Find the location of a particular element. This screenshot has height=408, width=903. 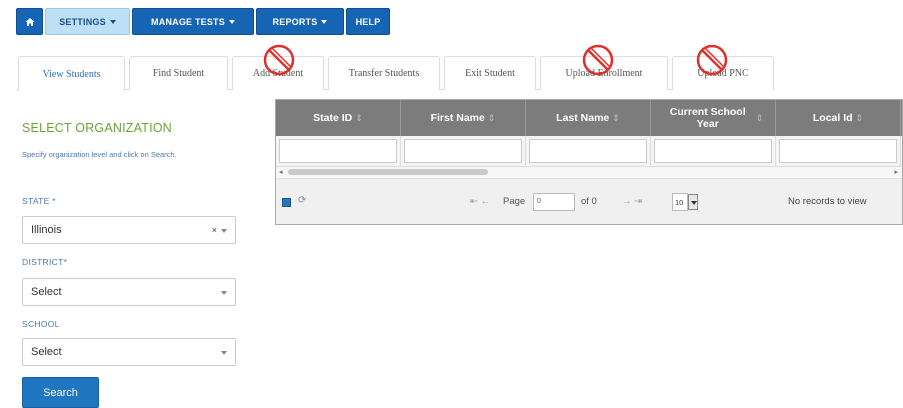

column-header-first-name: First Name ⇕ is located at coordinates (463, 118).